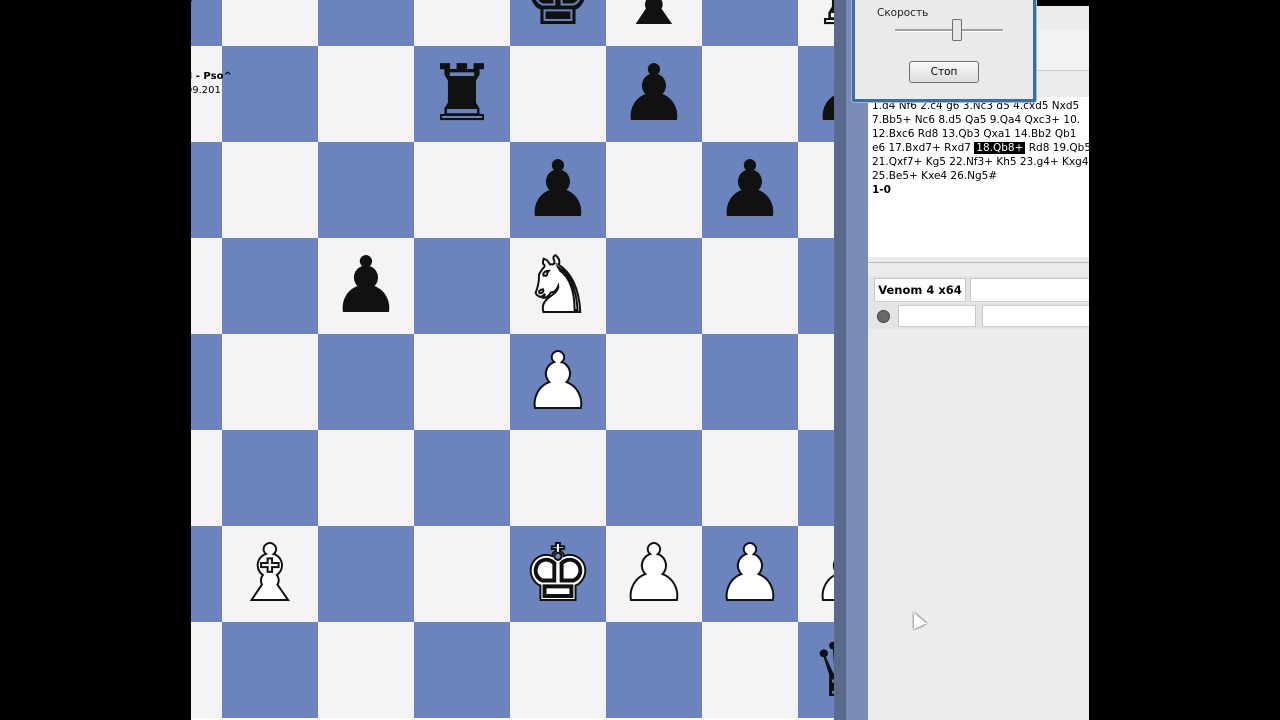 The width and height of the screenshot is (1280, 720). I want to click on speed-slider-track, so click(949, 30).